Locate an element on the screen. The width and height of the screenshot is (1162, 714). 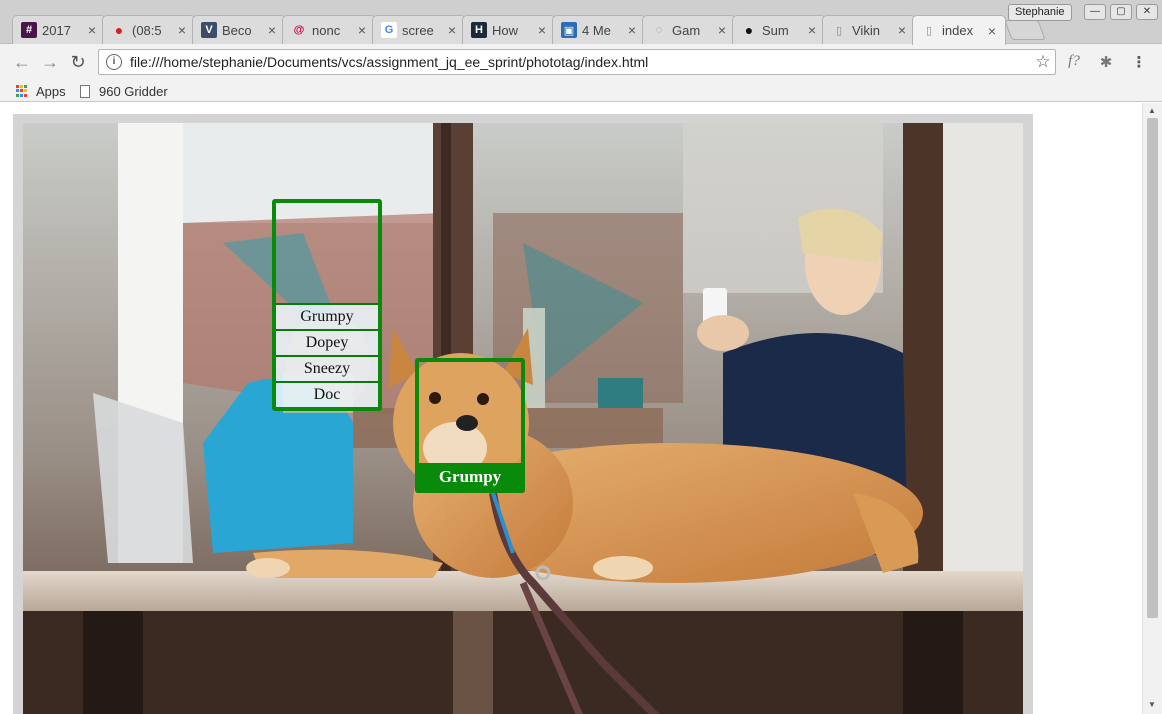
reload-button: ↻ is located at coordinates (78, 62).